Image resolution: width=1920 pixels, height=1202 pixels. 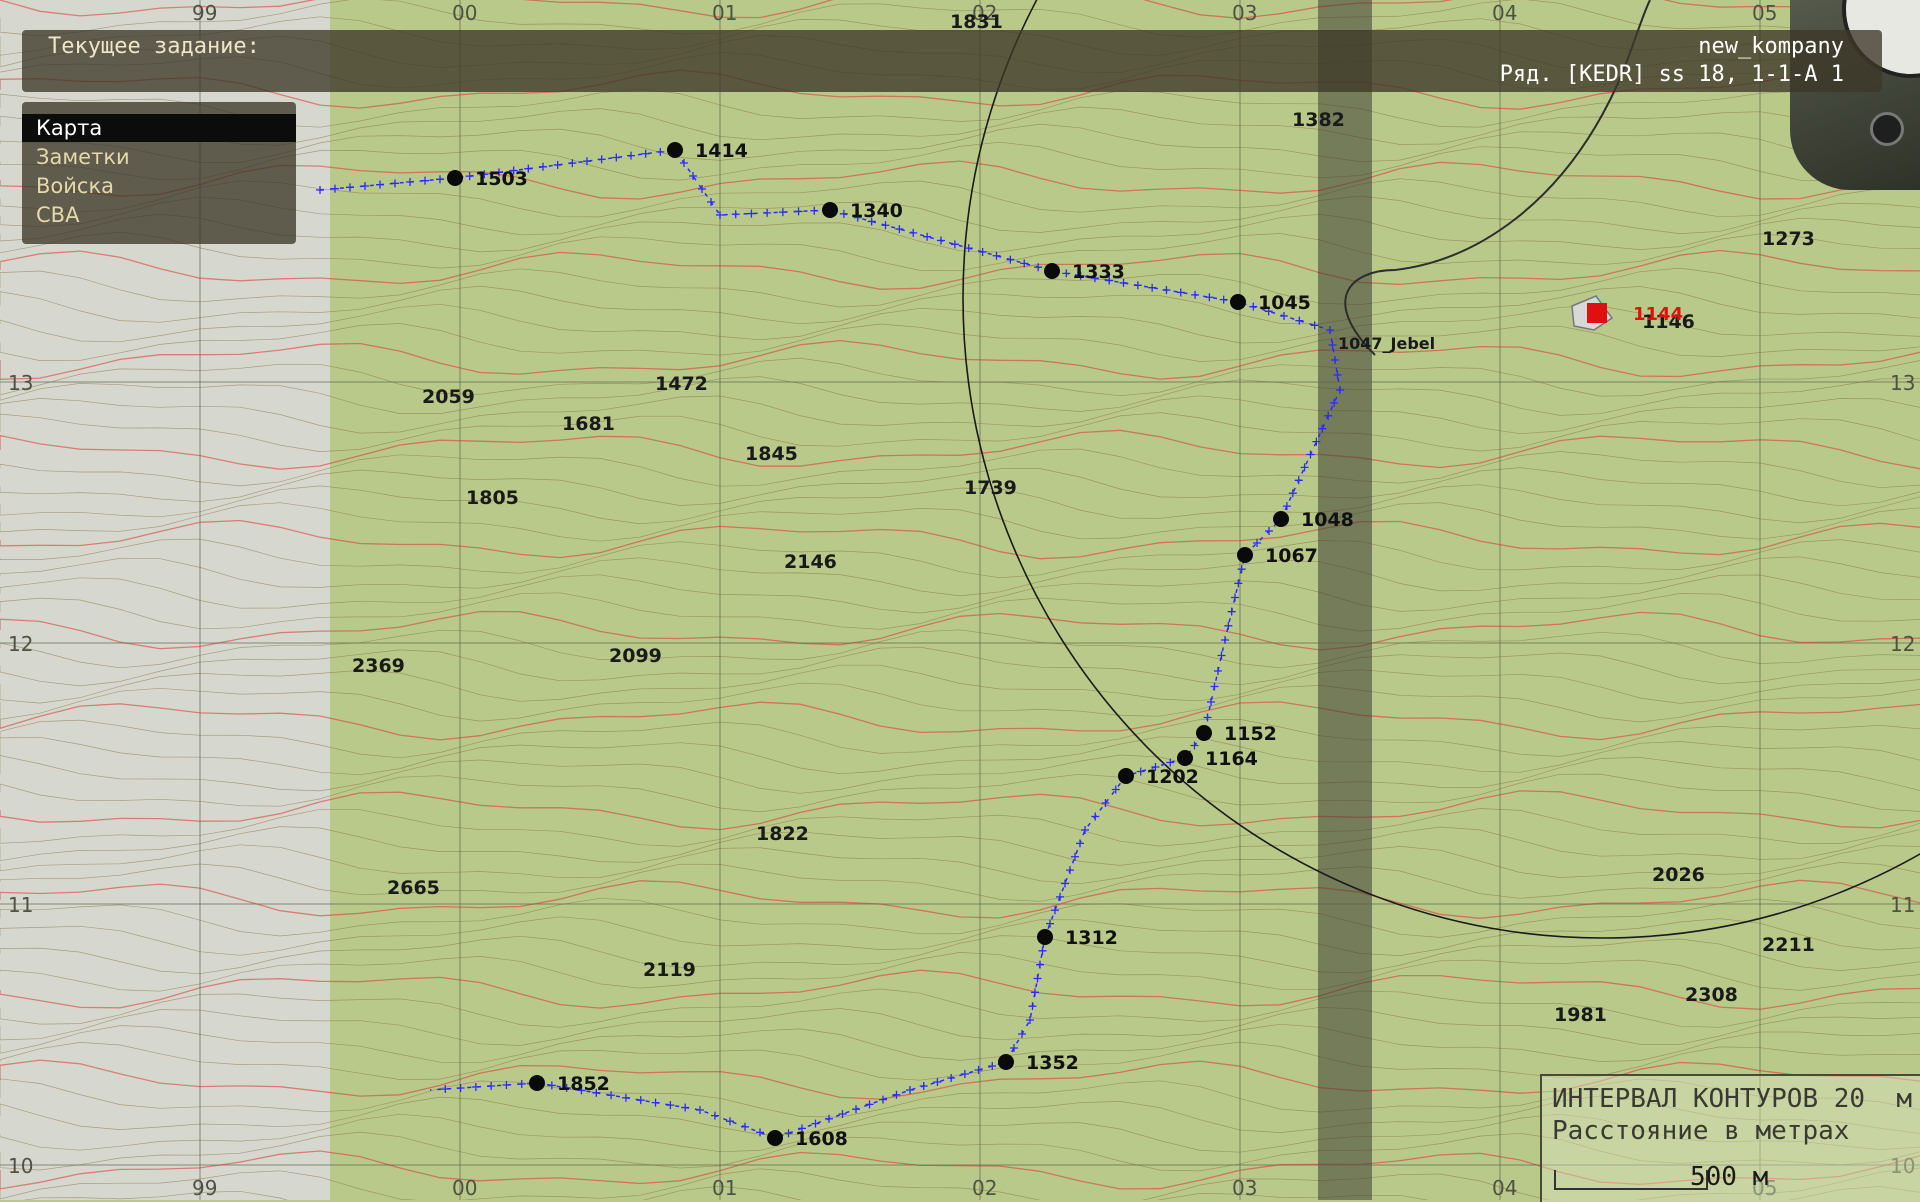 I want to click on elevation-label: 2665, so click(x=413, y=888).